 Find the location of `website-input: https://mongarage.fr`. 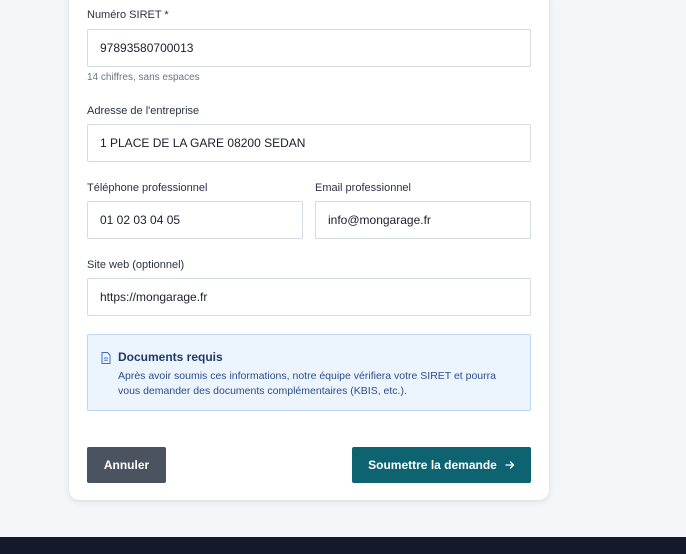

website-input: https://mongarage.fr is located at coordinates (309, 297).